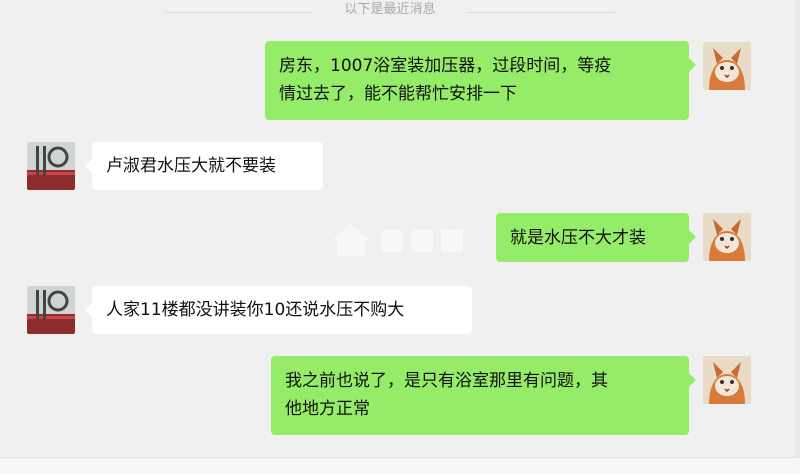 This screenshot has height=474, width=800. I want to click on message-text-line: 我之前也说了，是只有浴室那里有问题，其, so click(446, 381).